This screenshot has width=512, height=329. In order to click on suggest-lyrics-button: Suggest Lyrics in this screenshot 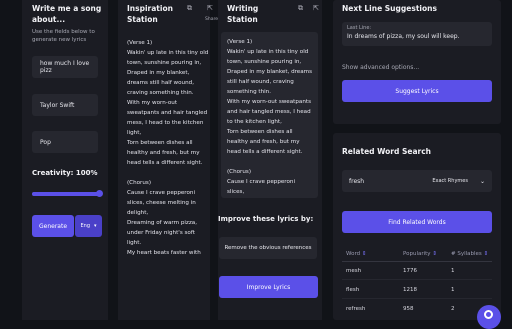, I will do `click(417, 91)`.